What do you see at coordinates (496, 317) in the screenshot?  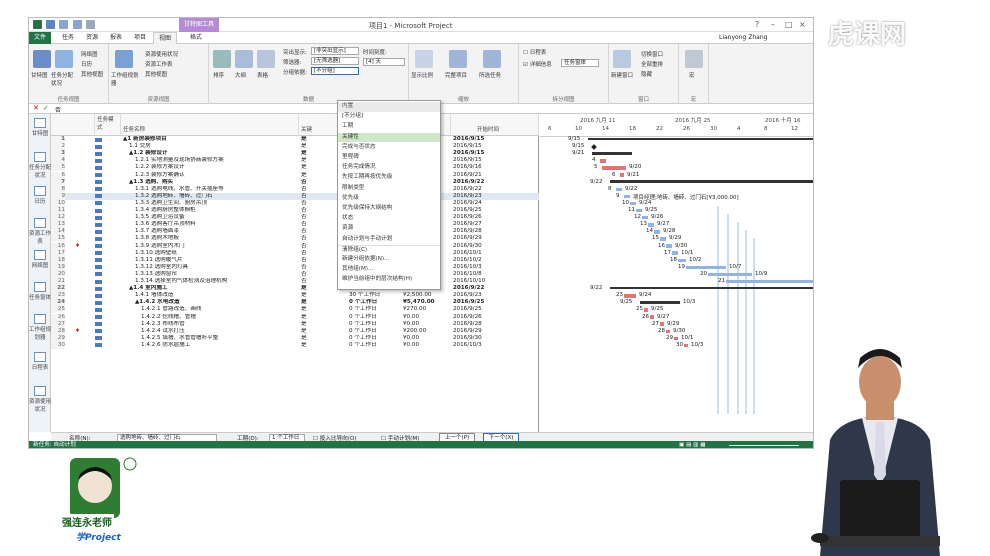 I see `start-cell: 2016/9/26` at bounding box center [496, 317].